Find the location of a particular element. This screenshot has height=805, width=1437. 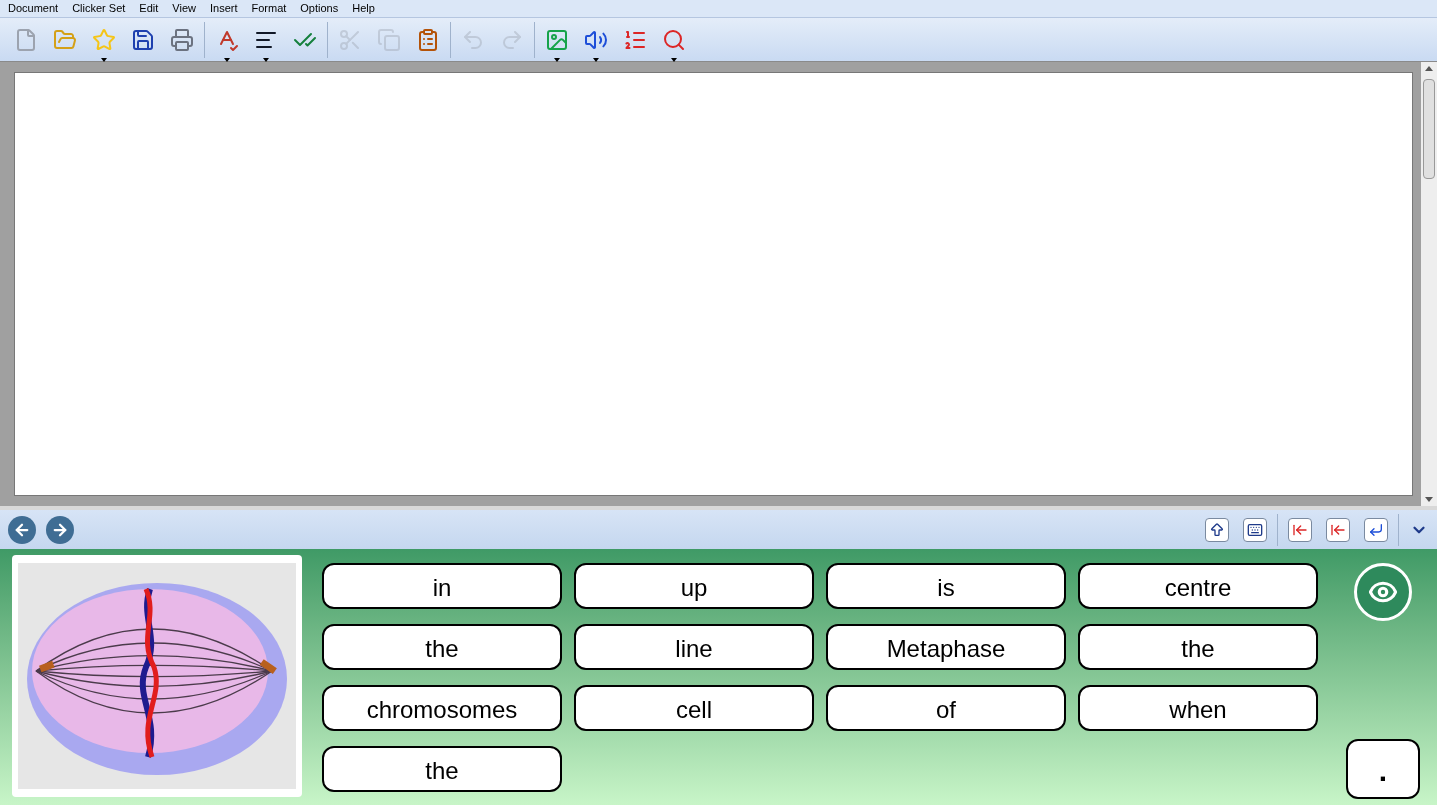

word-button: up is located at coordinates (694, 586).